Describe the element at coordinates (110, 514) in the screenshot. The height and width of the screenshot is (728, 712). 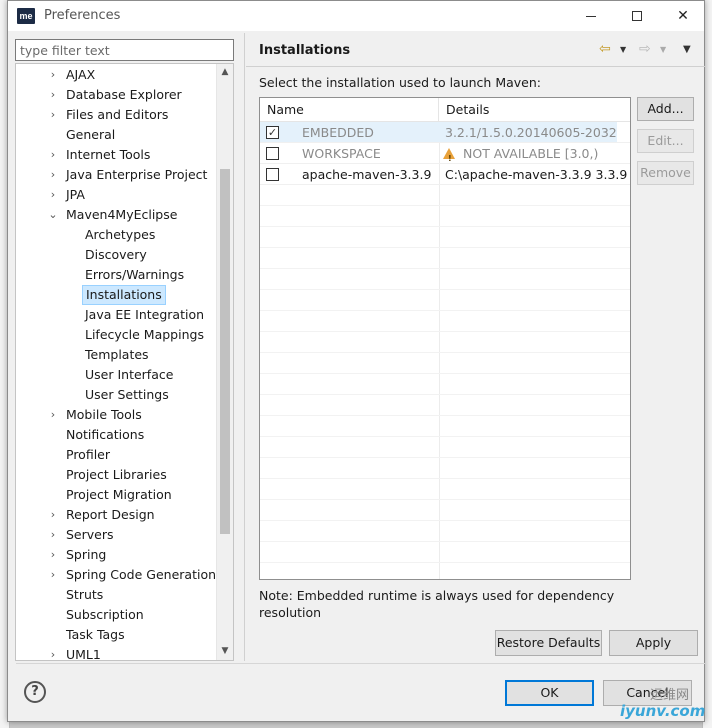
I see `tree-item-label: Report Design` at that location.